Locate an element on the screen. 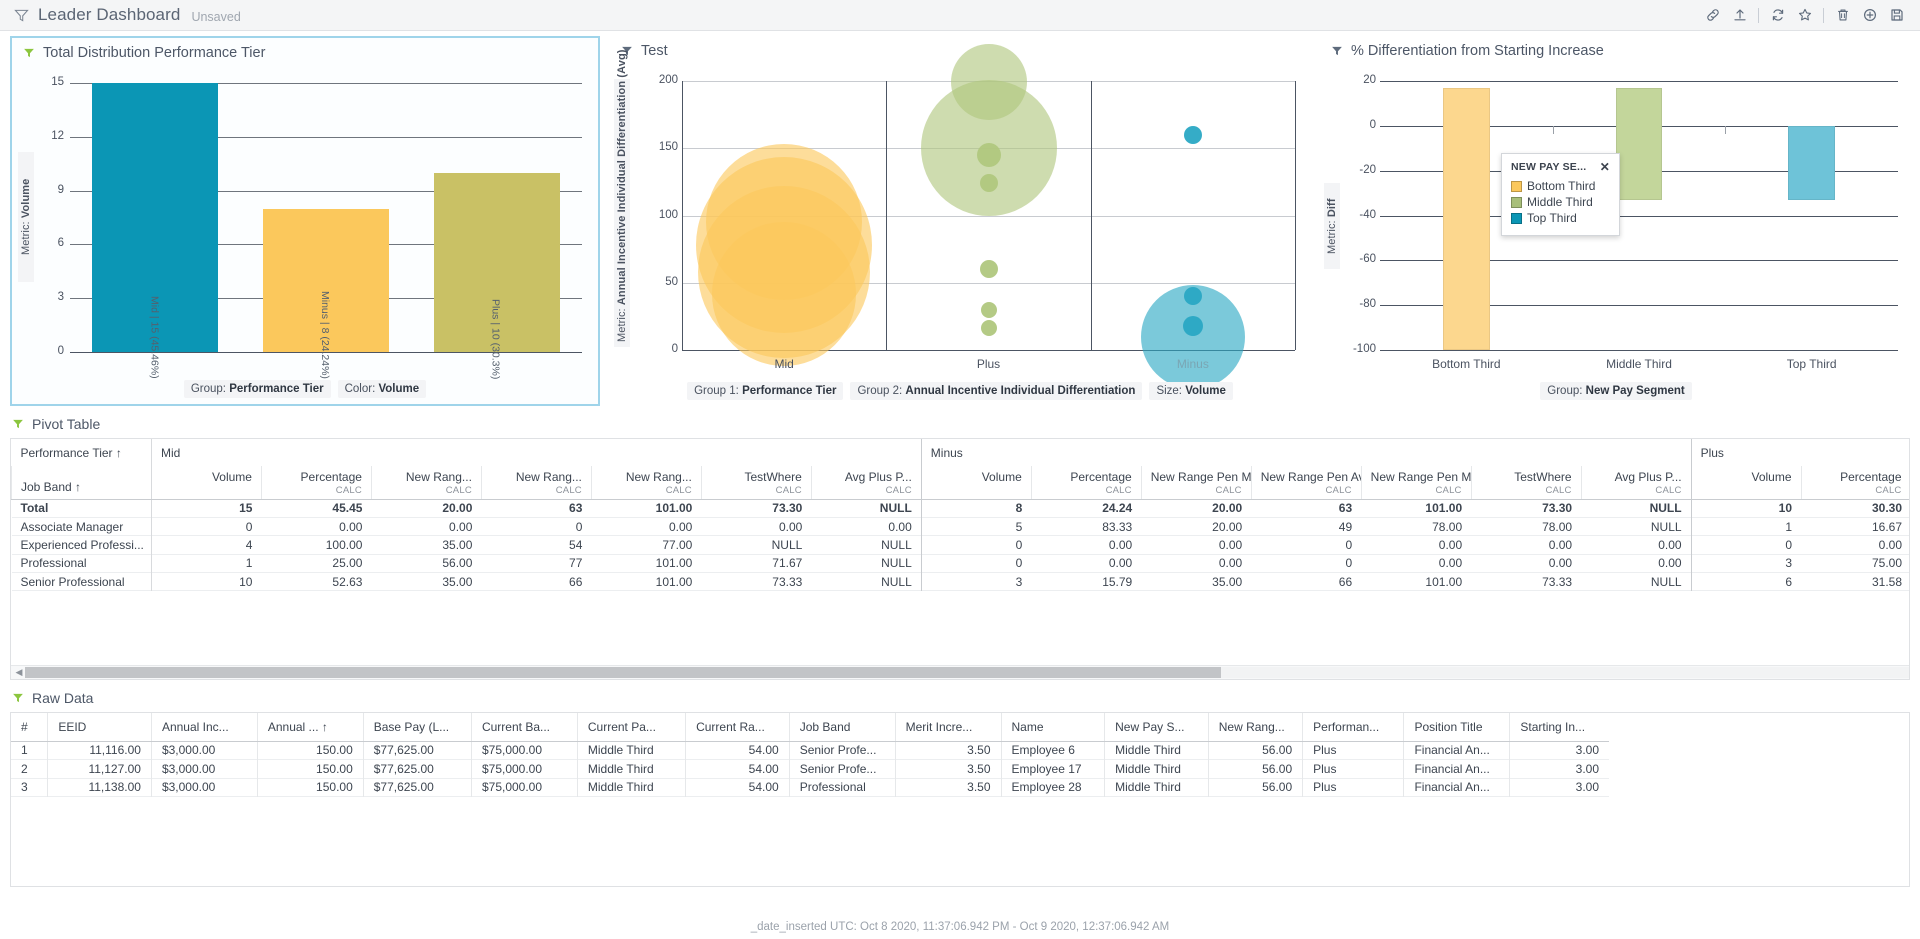 This screenshot has height=939, width=1920. pivot-group-minus: Minus is located at coordinates (1306, 452).